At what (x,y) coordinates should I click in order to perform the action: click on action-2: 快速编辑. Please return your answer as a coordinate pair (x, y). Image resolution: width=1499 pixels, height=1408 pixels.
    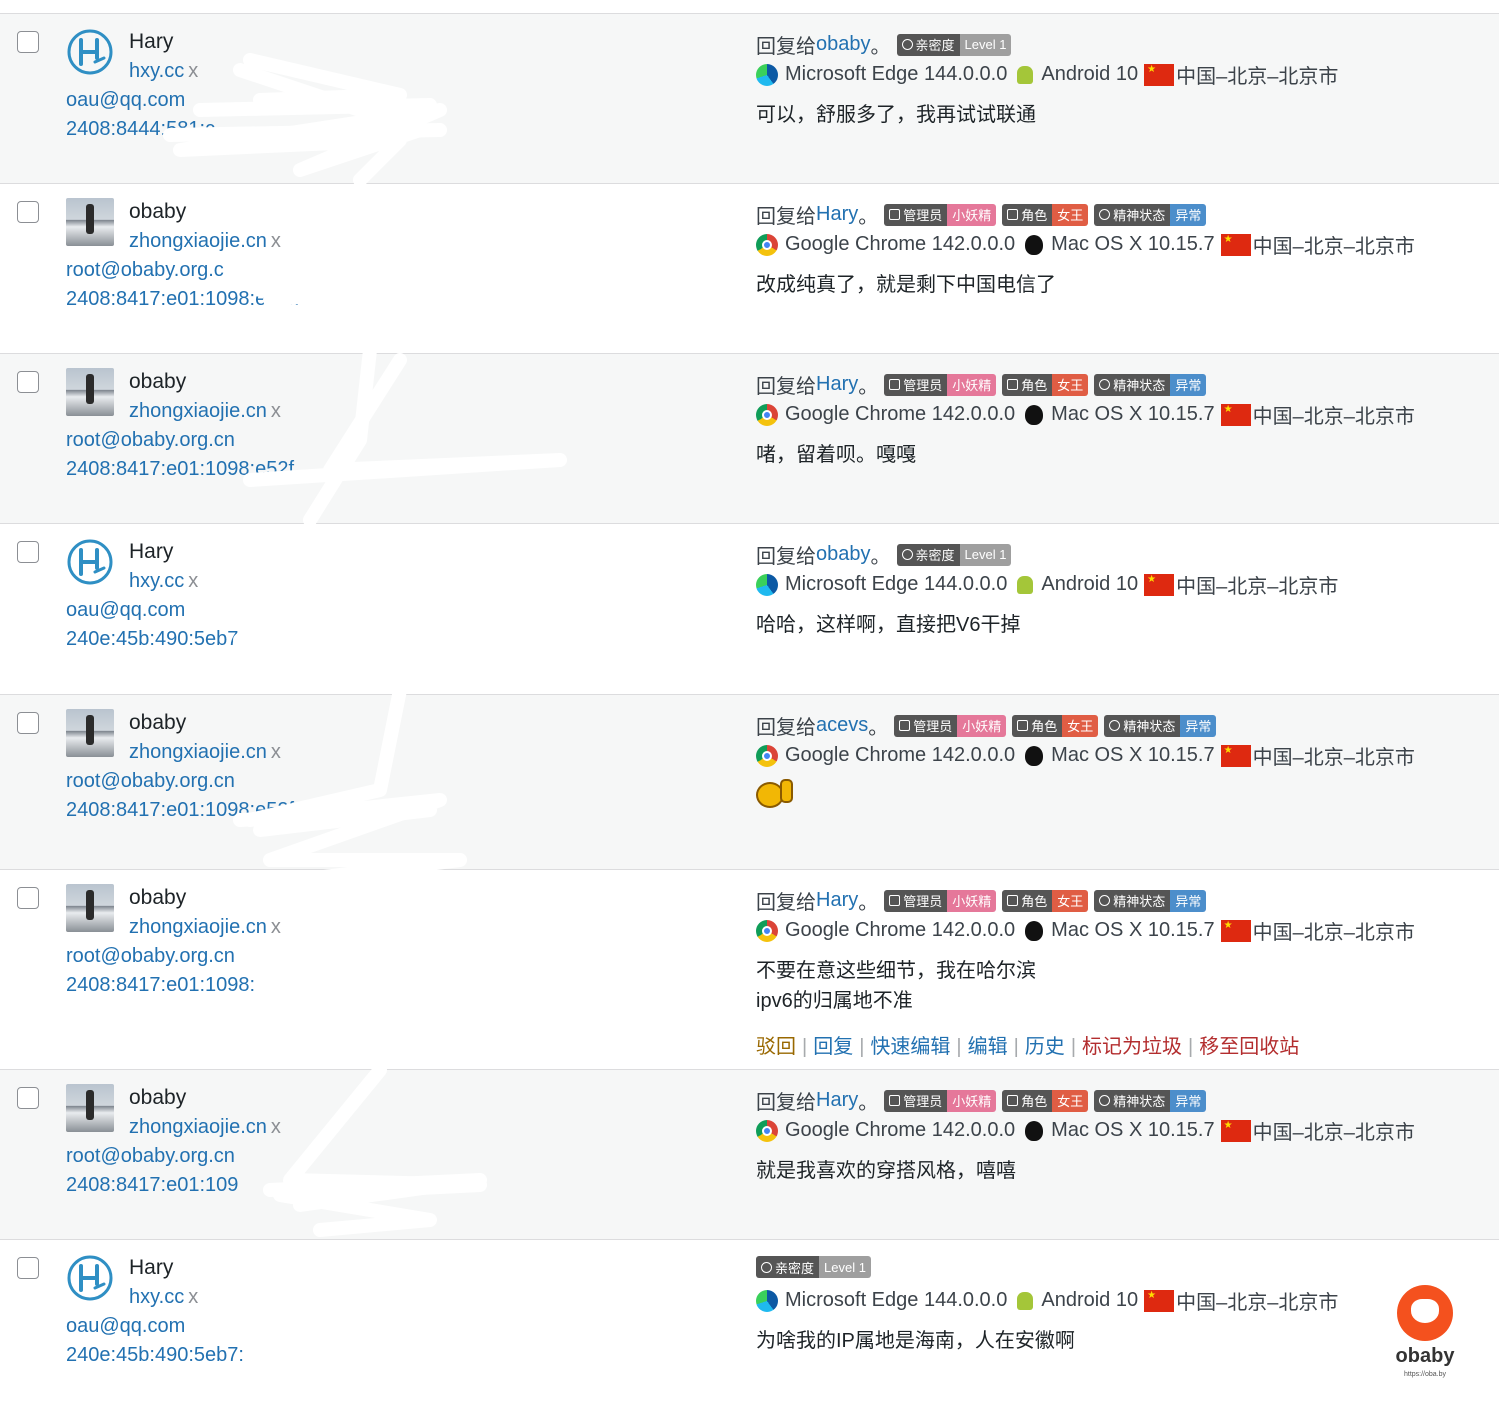
    Looking at the image, I should click on (910, 1047).